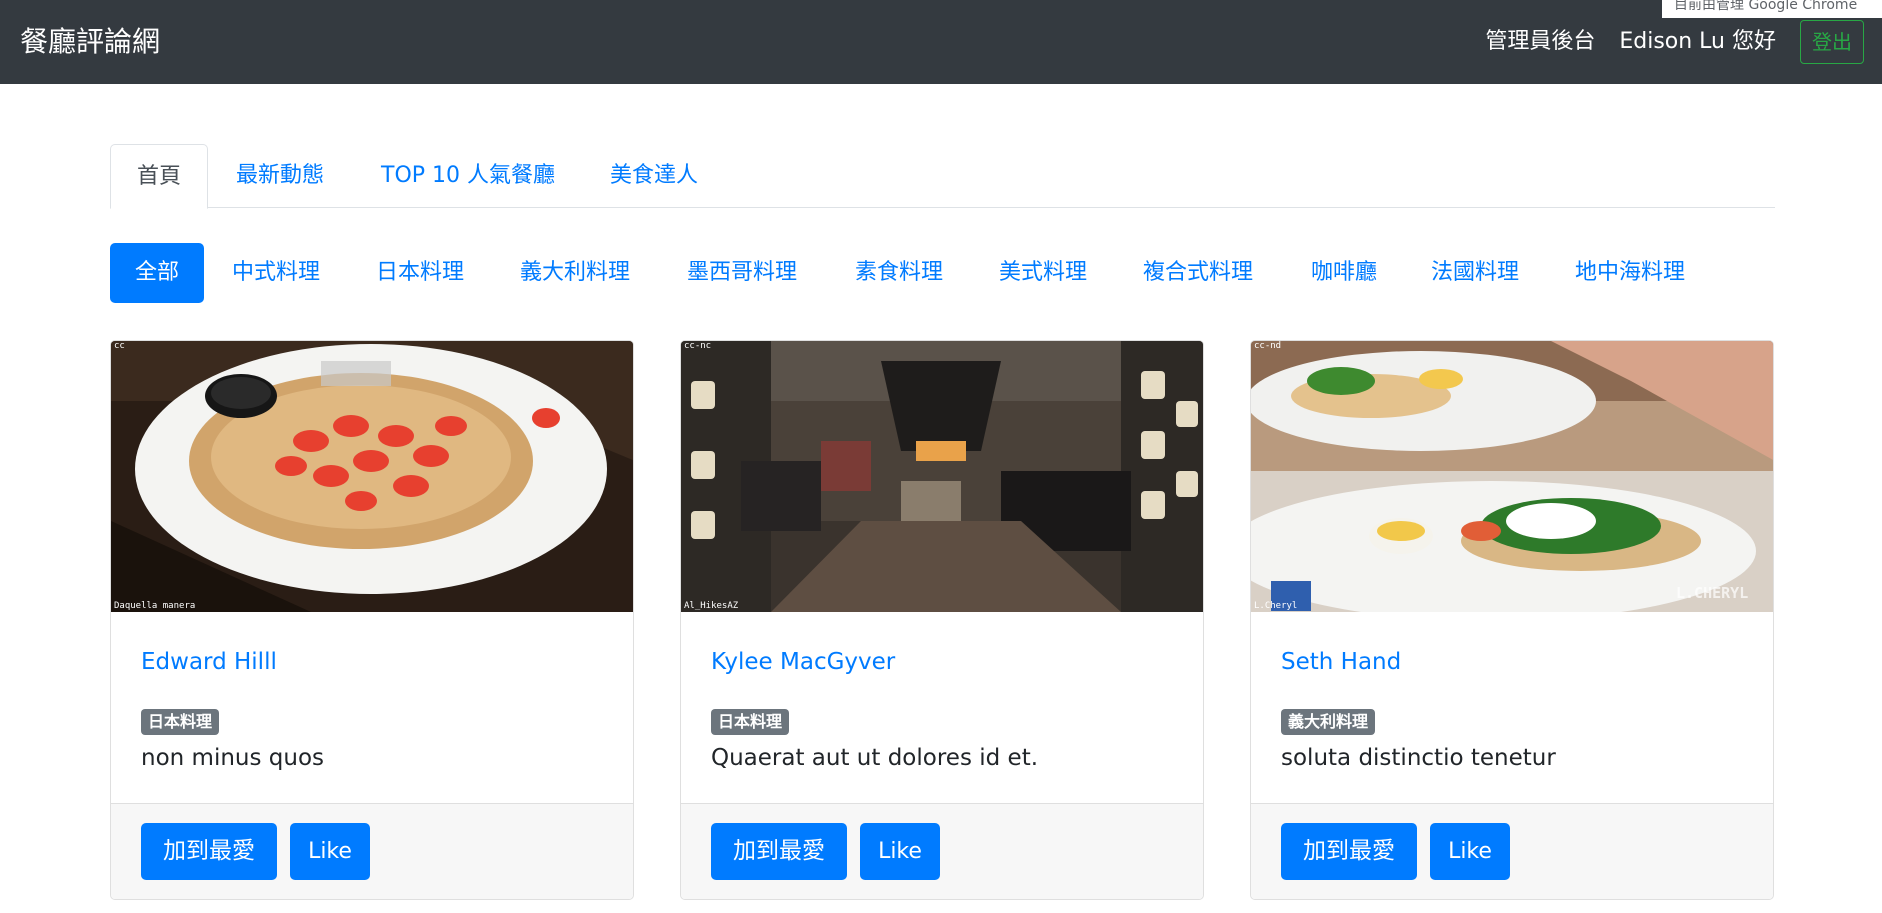 This screenshot has width=1882, height=913. What do you see at coordinates (1630, 273) in the screenshot?
I see `category-mediterranean: 地中海料理` at bounding box center [1630, 273].